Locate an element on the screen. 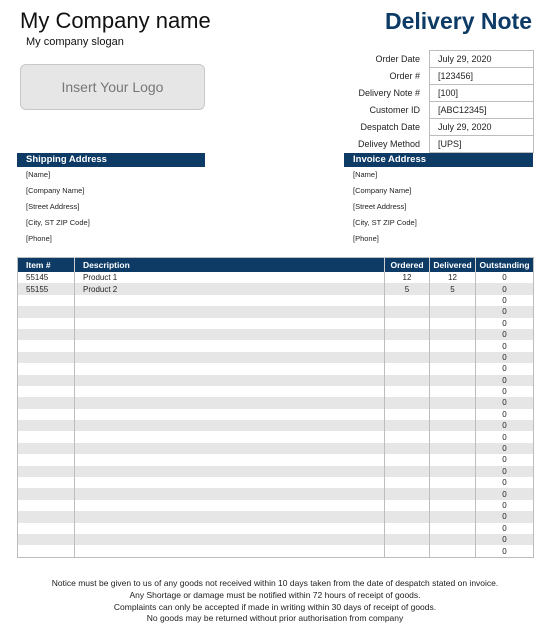 The width and height of the screenshot is (550, 635). delivered-cell: 5 is located at coordinates (452, 289).